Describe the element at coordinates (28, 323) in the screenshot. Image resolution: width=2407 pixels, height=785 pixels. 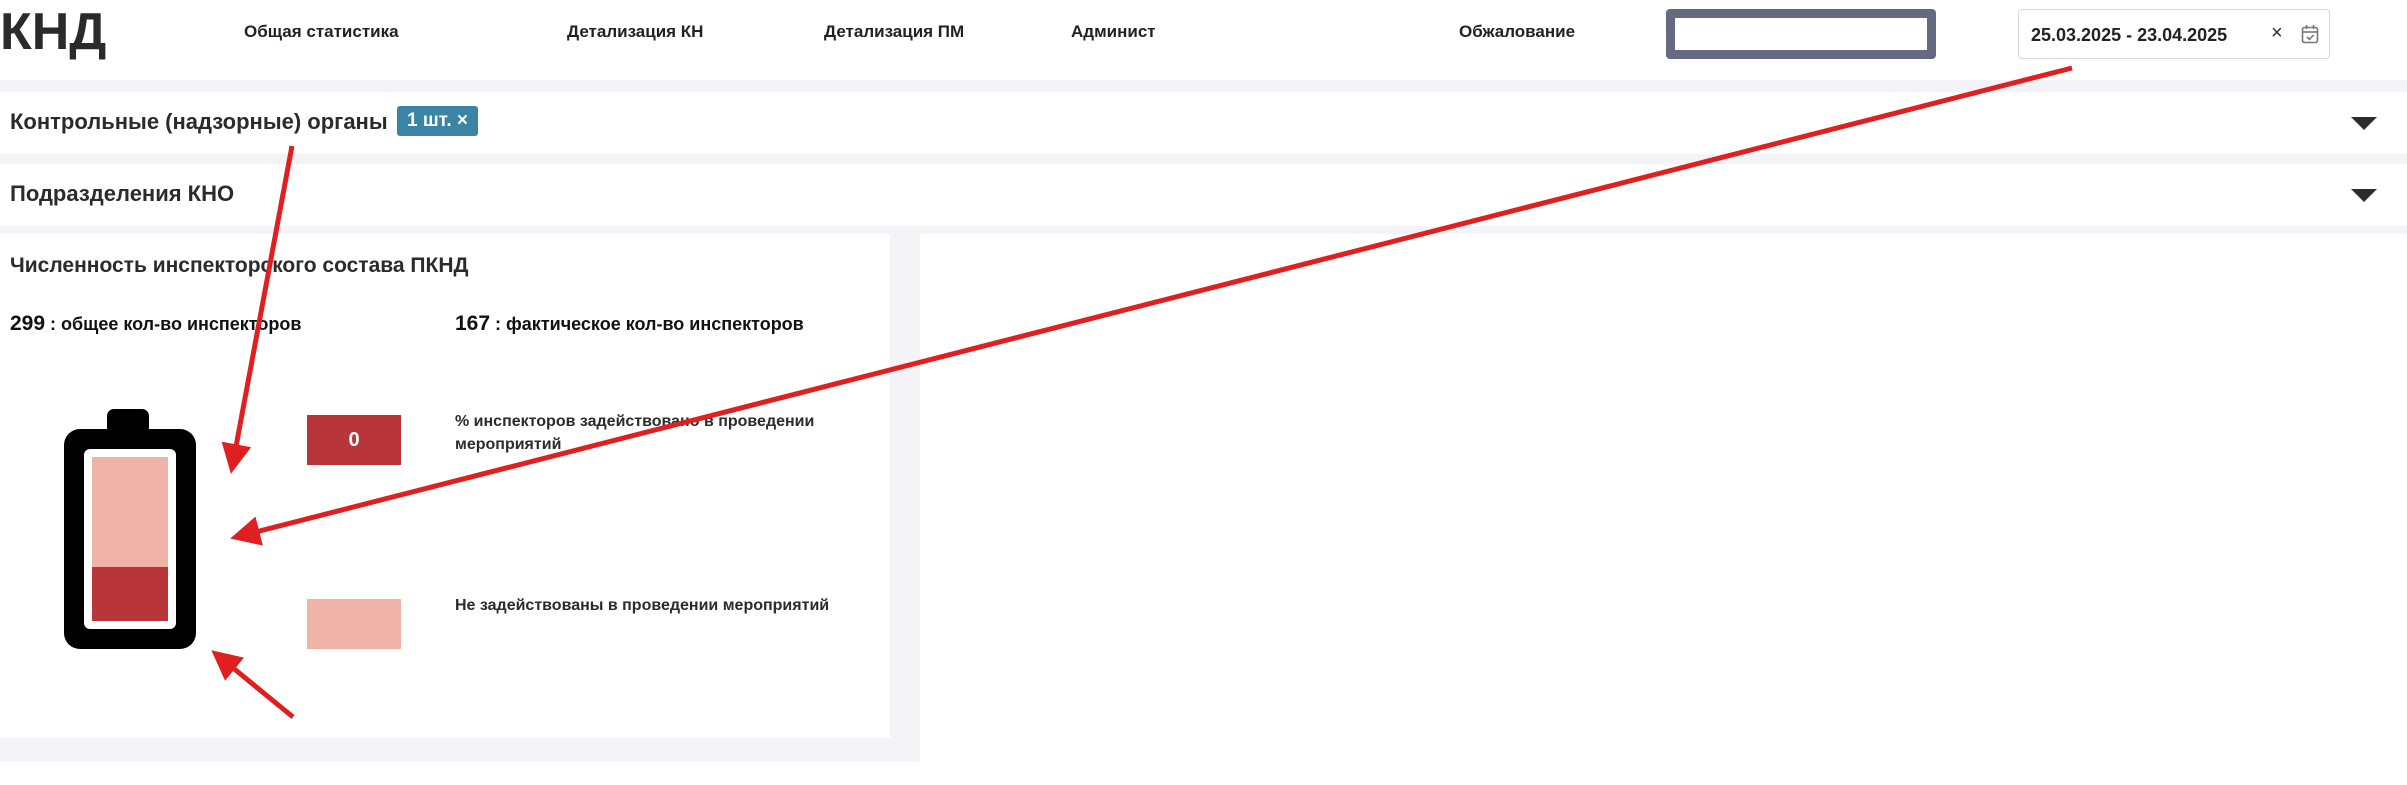
I see `total-inspectors-value: 299` at that location.